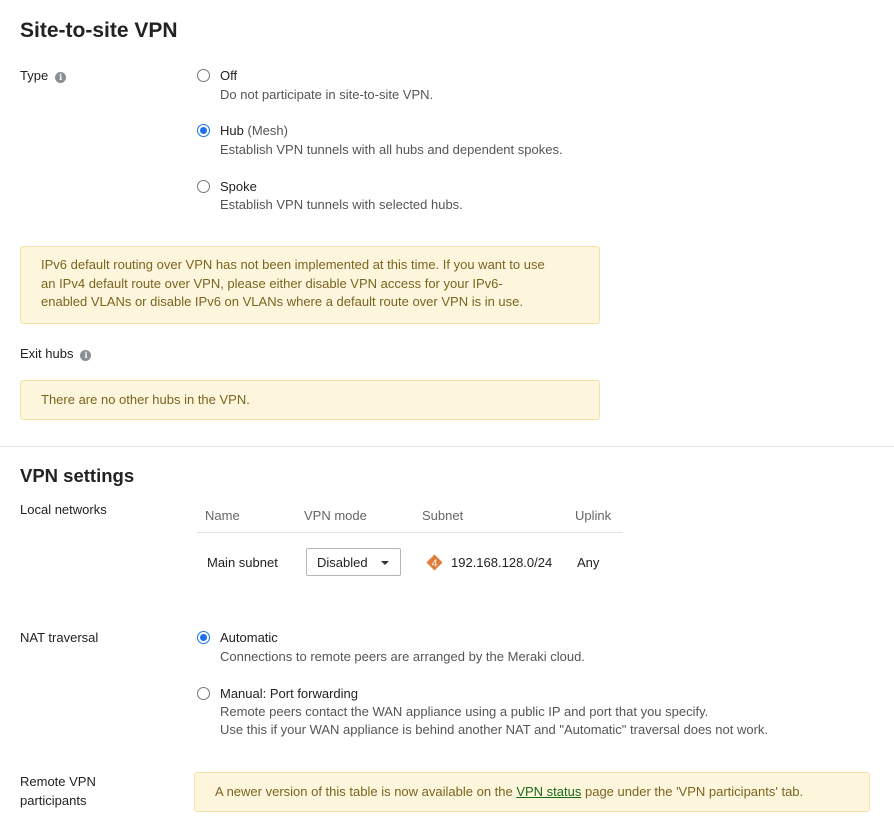 The width and height of the screenshot is (894, 838). I want to click on table-header-divider, so click(410, 532).